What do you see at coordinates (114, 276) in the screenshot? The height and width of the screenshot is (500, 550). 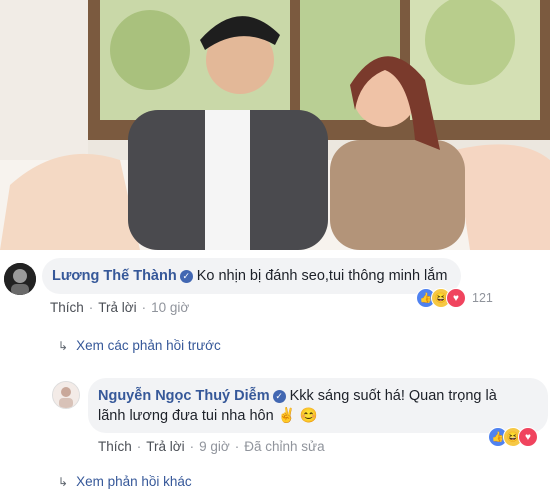 I see `comment-author: Lương Thế Thành` at bounding box center [114, 276].